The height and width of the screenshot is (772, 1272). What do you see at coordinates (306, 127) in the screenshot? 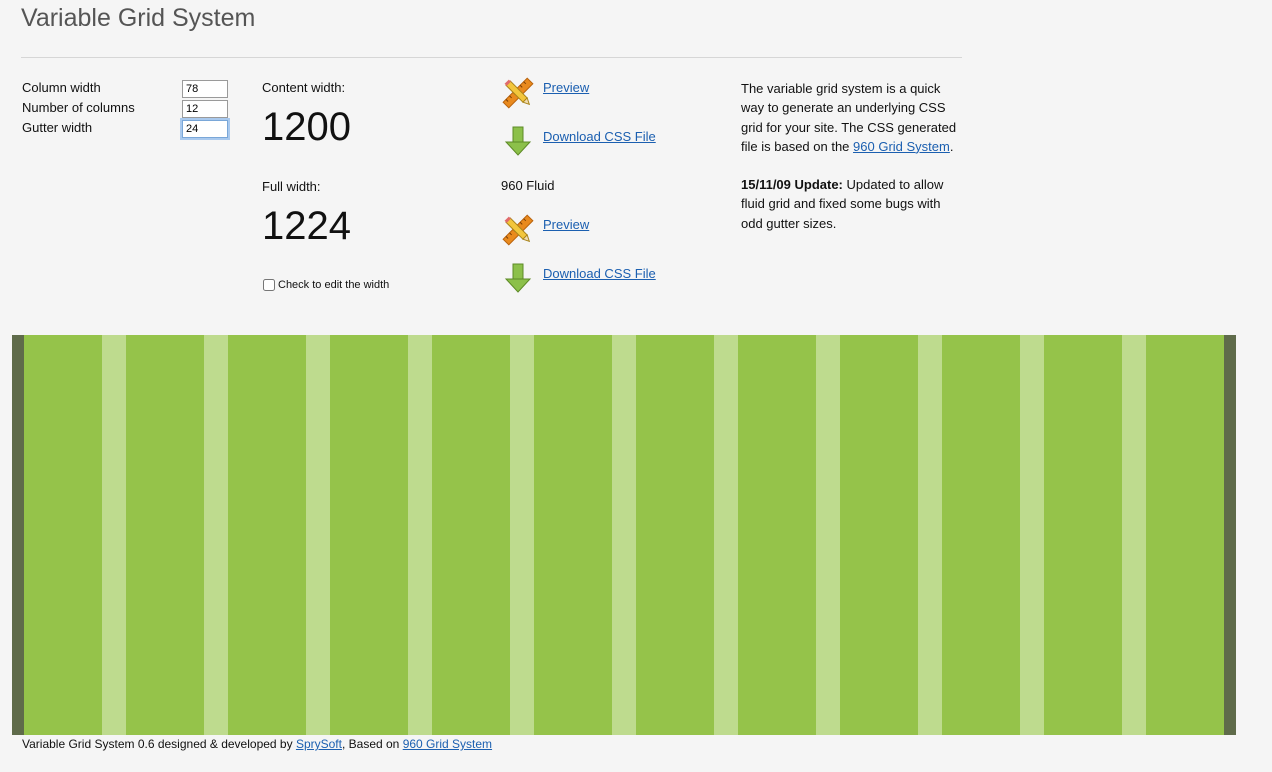
I see `content-width-value: 1200` at bounding box center [306, 127].